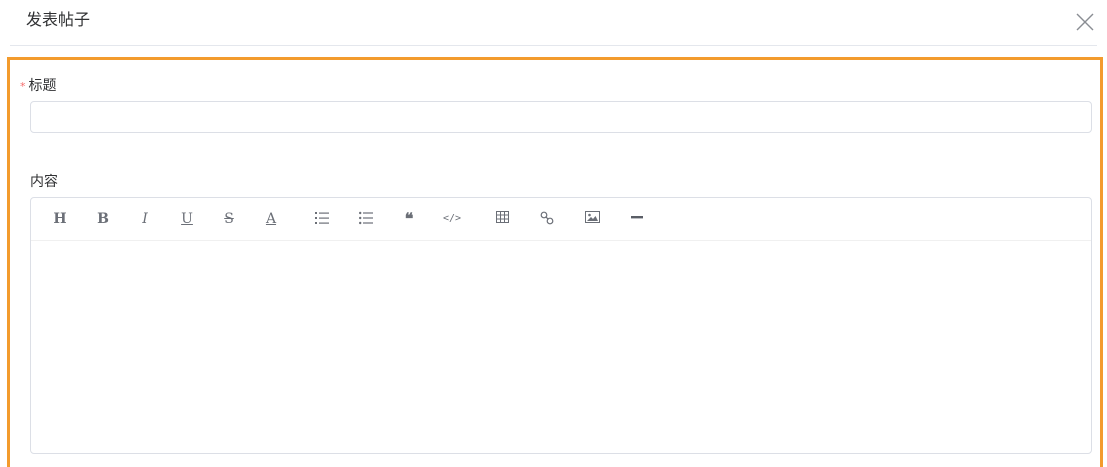  I want to click on heading-button: H, so click(60, 219).